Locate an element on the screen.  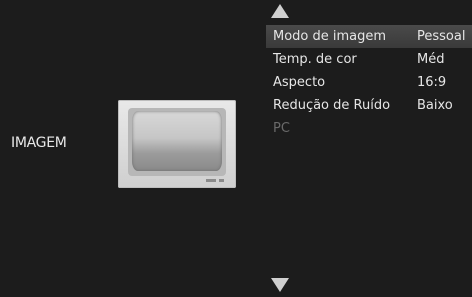
menu-item-noise-reduction: Redução de Ruído Baixo is located at coordinates (369, 105).